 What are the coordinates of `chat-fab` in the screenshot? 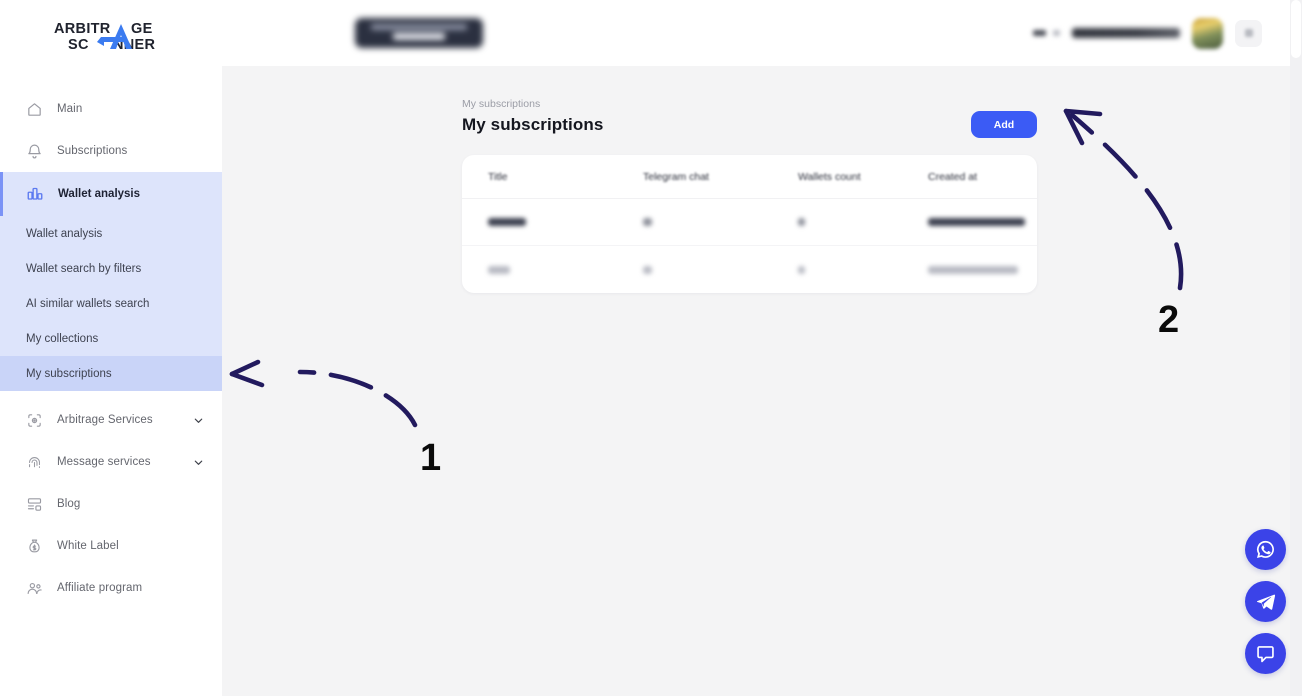 It's located at (1265, 653).